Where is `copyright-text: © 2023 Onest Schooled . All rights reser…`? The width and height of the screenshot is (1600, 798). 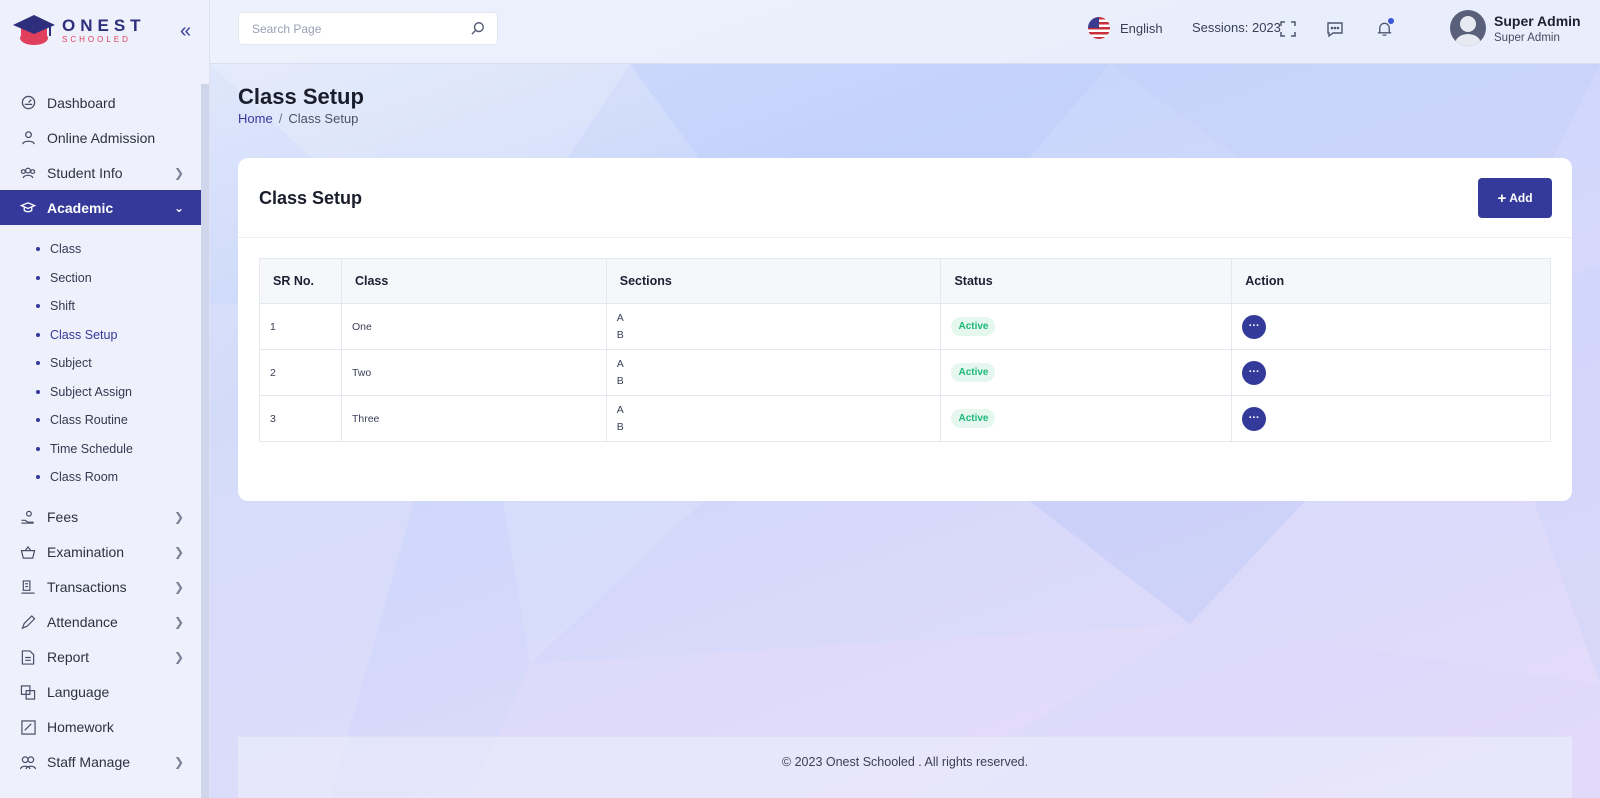
copyright-text: © 2023 Onest Schooled . All rights reser… is located at coordinates (905, 762).